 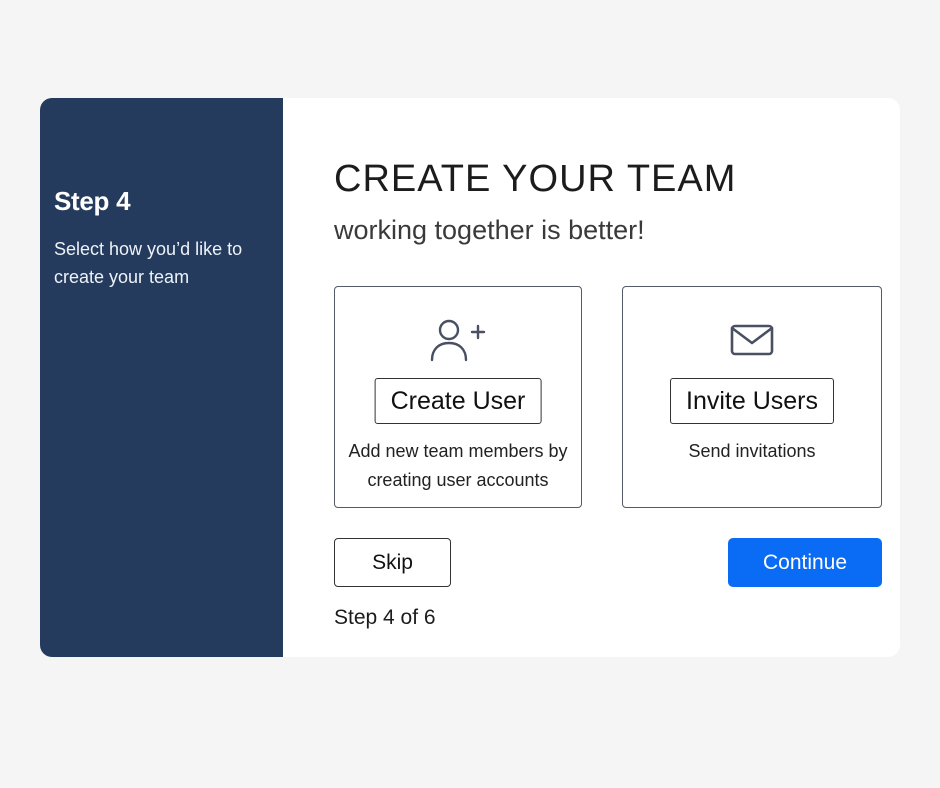 What do you see at coordinates (385, 617) in the screenshot?
I see `step-indicator: Step 4 of 6` at bounding box center [385, 617].